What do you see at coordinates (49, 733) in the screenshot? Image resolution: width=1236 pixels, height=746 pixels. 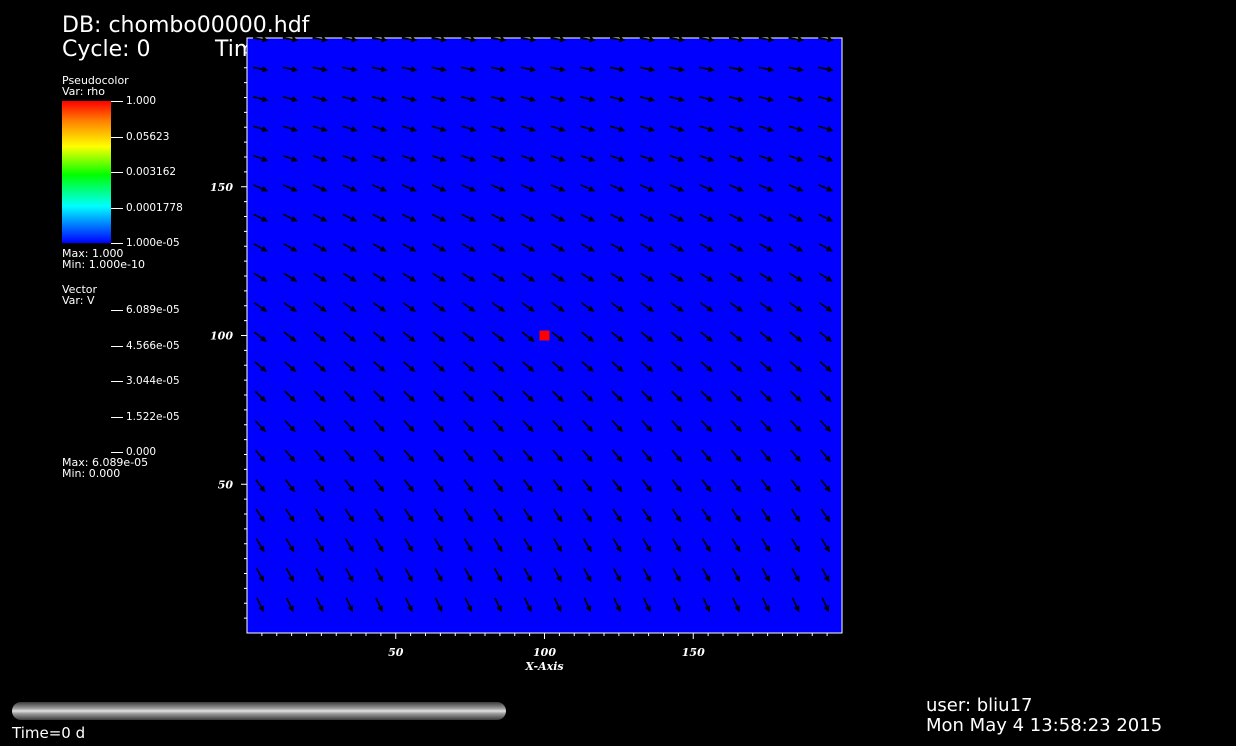 I see `time-slider-label: Time=0 d` at bounding box center [49, 733].